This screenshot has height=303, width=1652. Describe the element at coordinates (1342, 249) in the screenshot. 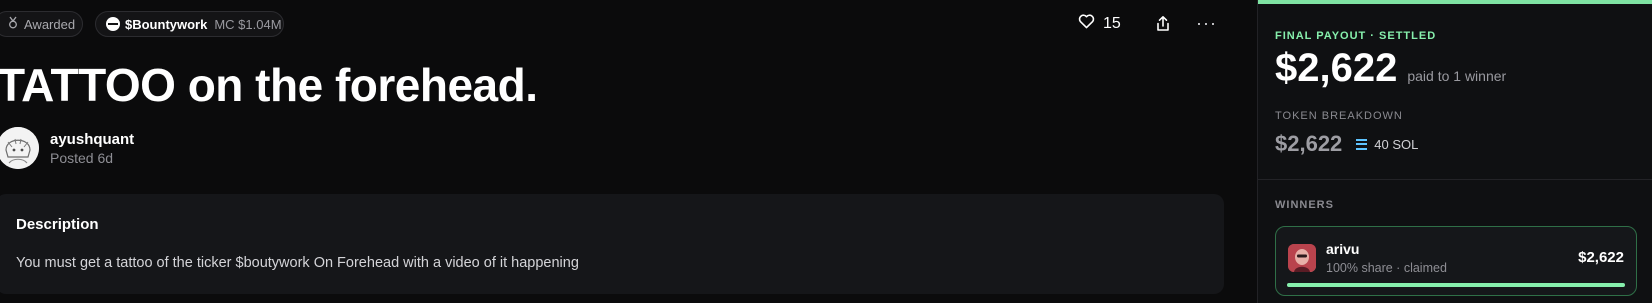

I see `winner-name: arivu` at that location.